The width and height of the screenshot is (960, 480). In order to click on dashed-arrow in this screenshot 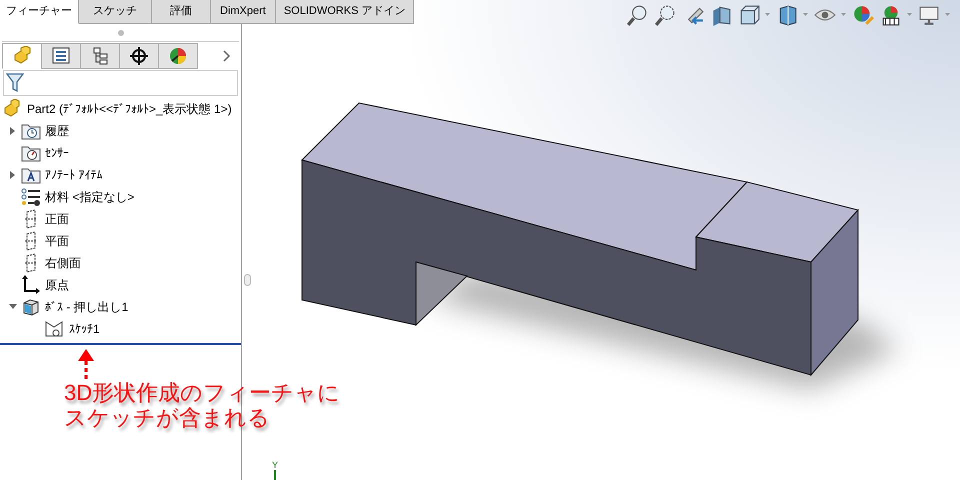, I will do `click(86, 364)`.